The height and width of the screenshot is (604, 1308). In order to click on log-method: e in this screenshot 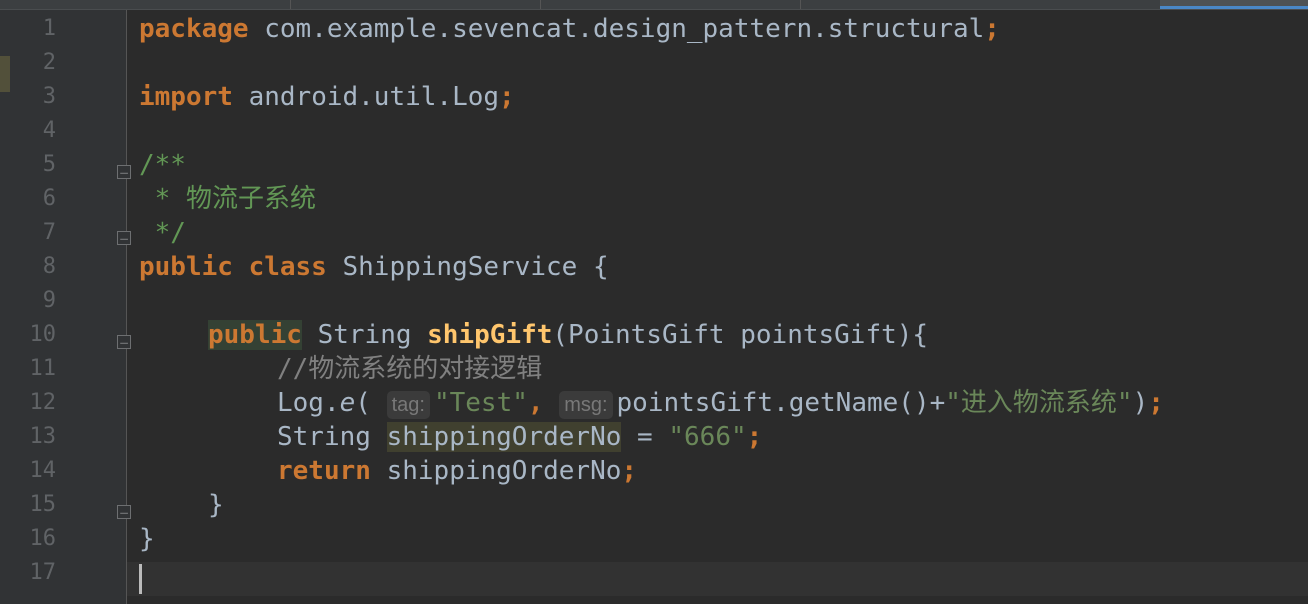, I will do `click(347, 403)`.